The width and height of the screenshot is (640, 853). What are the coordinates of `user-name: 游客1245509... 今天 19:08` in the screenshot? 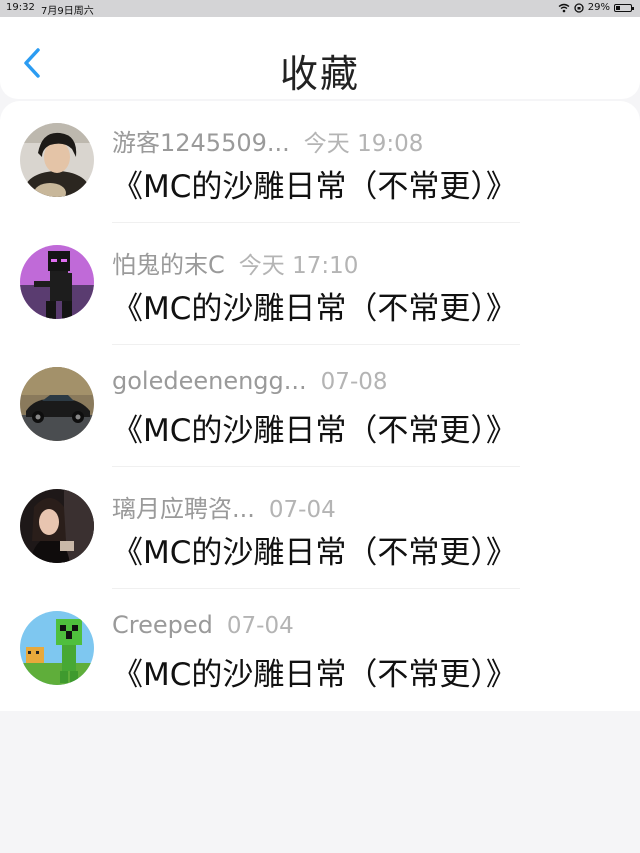 It's located at (267, 140).